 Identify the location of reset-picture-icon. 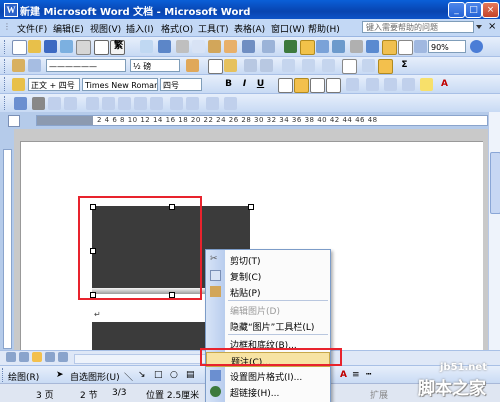
(212, 103).